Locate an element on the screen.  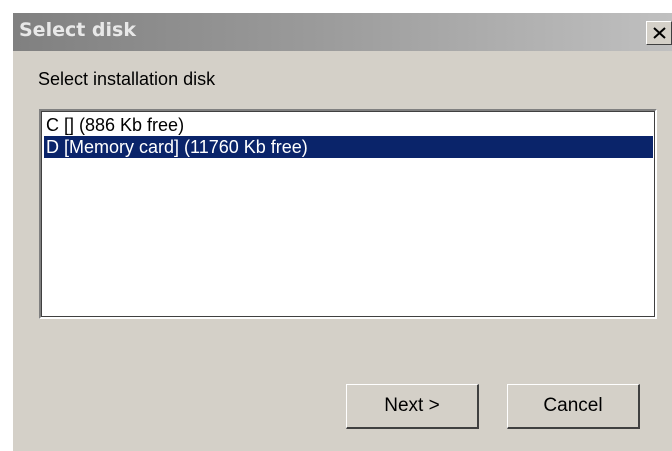
title-bar: Select disk is located at coordinates (342, 32).